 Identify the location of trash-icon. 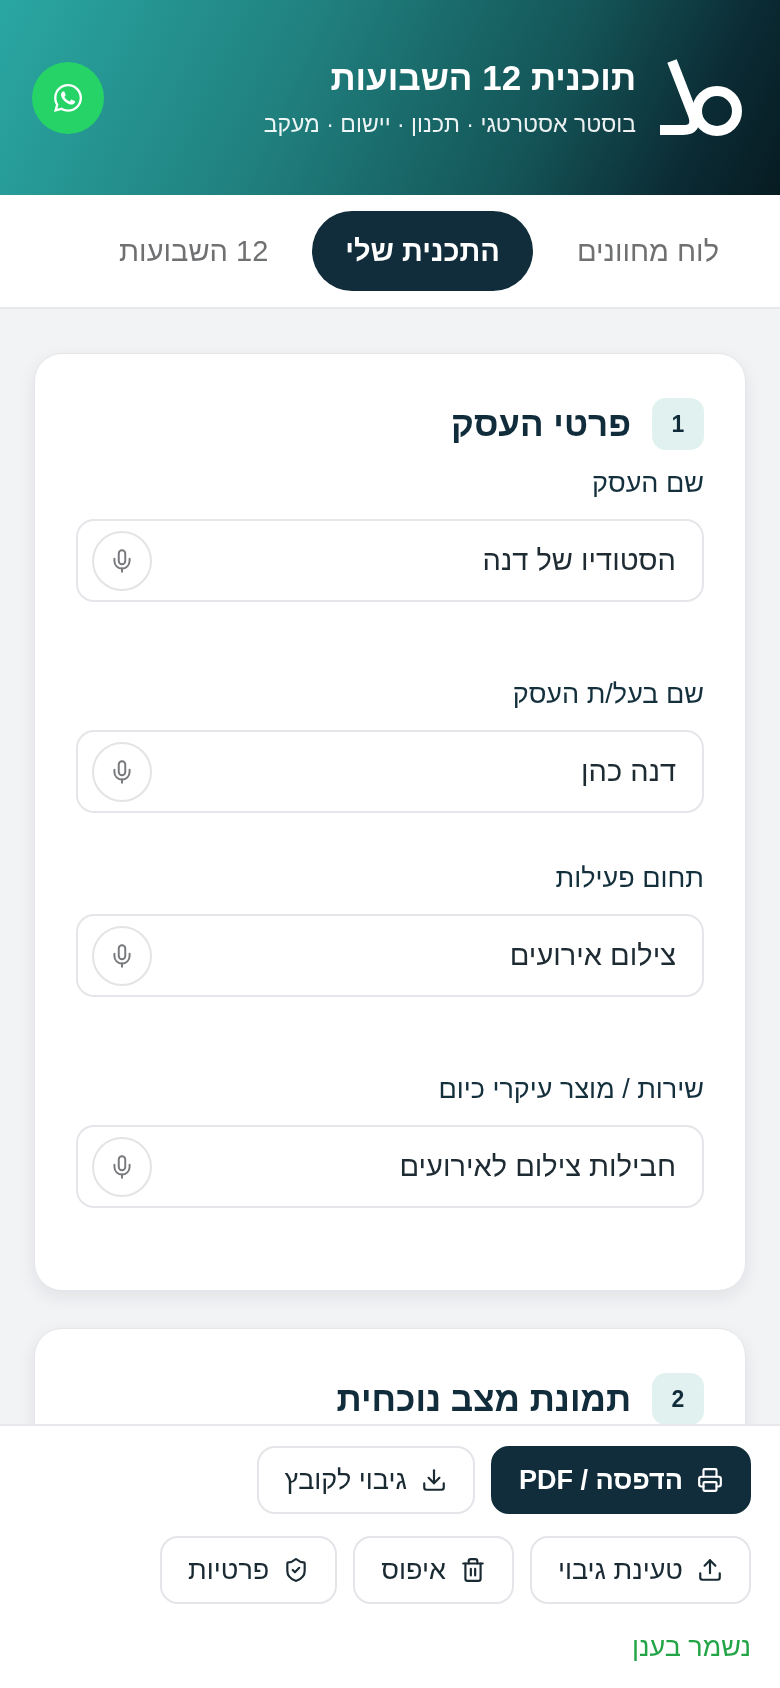
(472, 1570).